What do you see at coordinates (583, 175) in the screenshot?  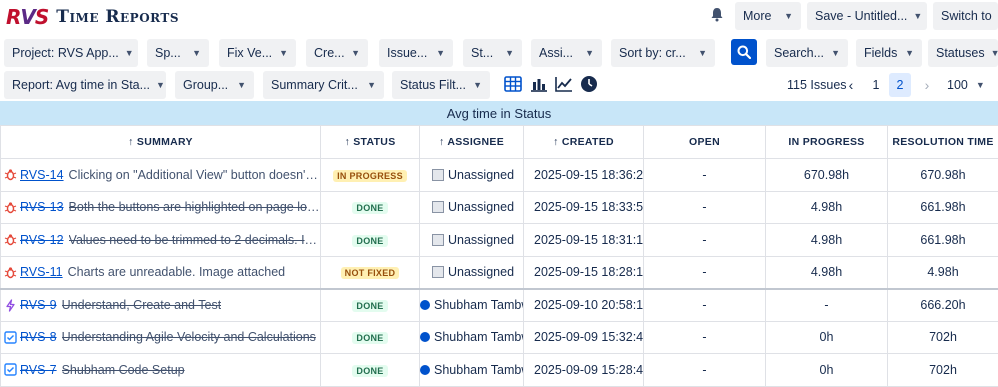 I see `created-cell: 2025-09-15 18:36:21` at bounding box center [583, 175].